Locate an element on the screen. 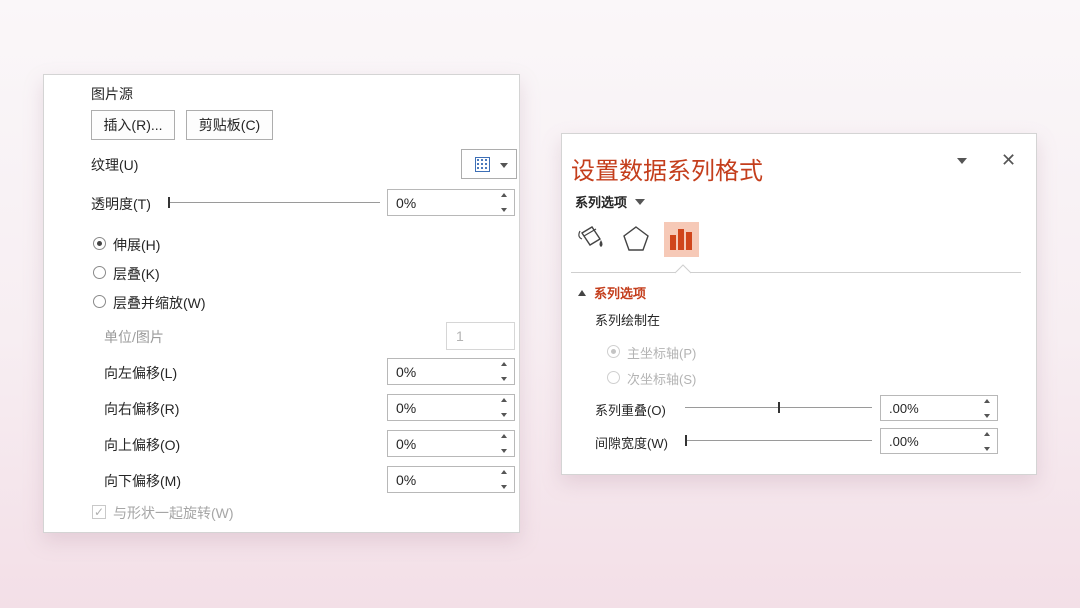 The image size is (1080, 608). offset-bottom-value: 0% is located at coordinates (406, 480).